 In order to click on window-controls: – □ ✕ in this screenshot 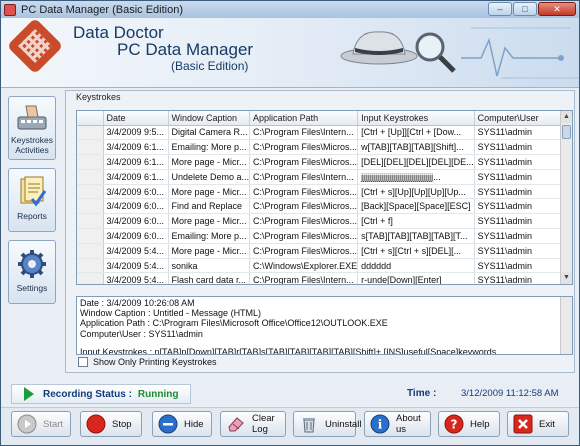, I will do `click(532, 9)`.